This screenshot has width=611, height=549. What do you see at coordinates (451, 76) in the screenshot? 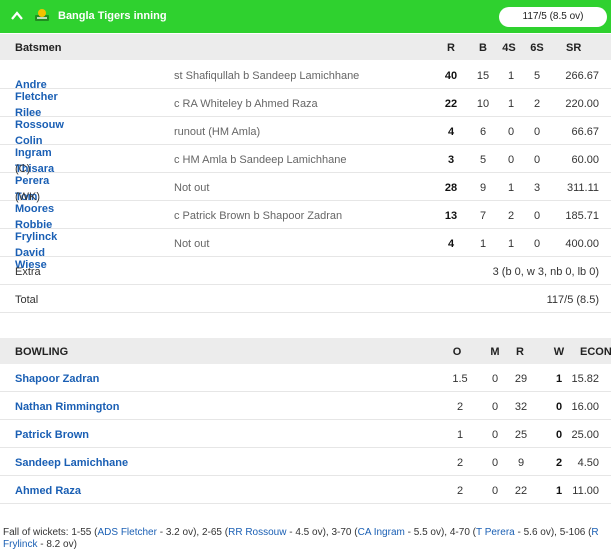
I see `batsman-runs: 40` at bounding box center [451, 76].